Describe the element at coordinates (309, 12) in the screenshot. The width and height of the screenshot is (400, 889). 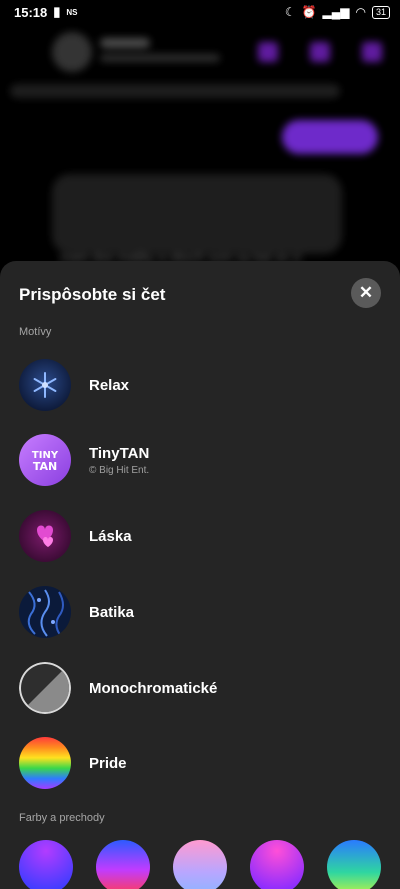
I see `alarm-icon: ⏰` at that location.